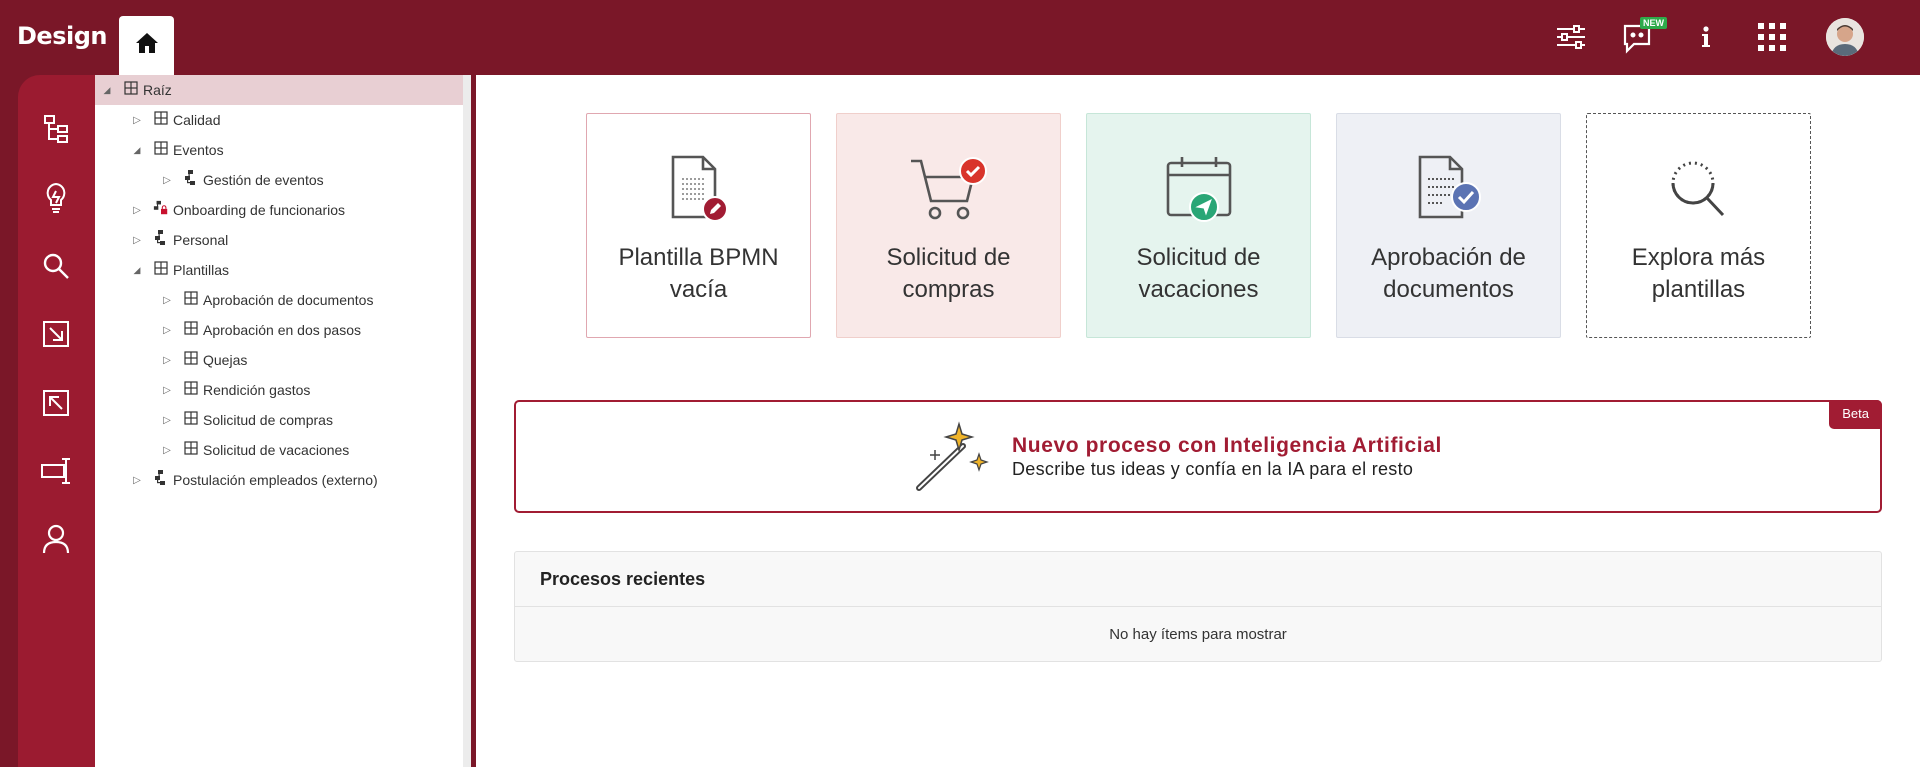 Image resolution: width=1920 pixels, height=767 pixels. What do you see at coordinates (197, 120) in the screenshot?
I see `tree-node-label: Calidad` at bounding box center [197, 120].